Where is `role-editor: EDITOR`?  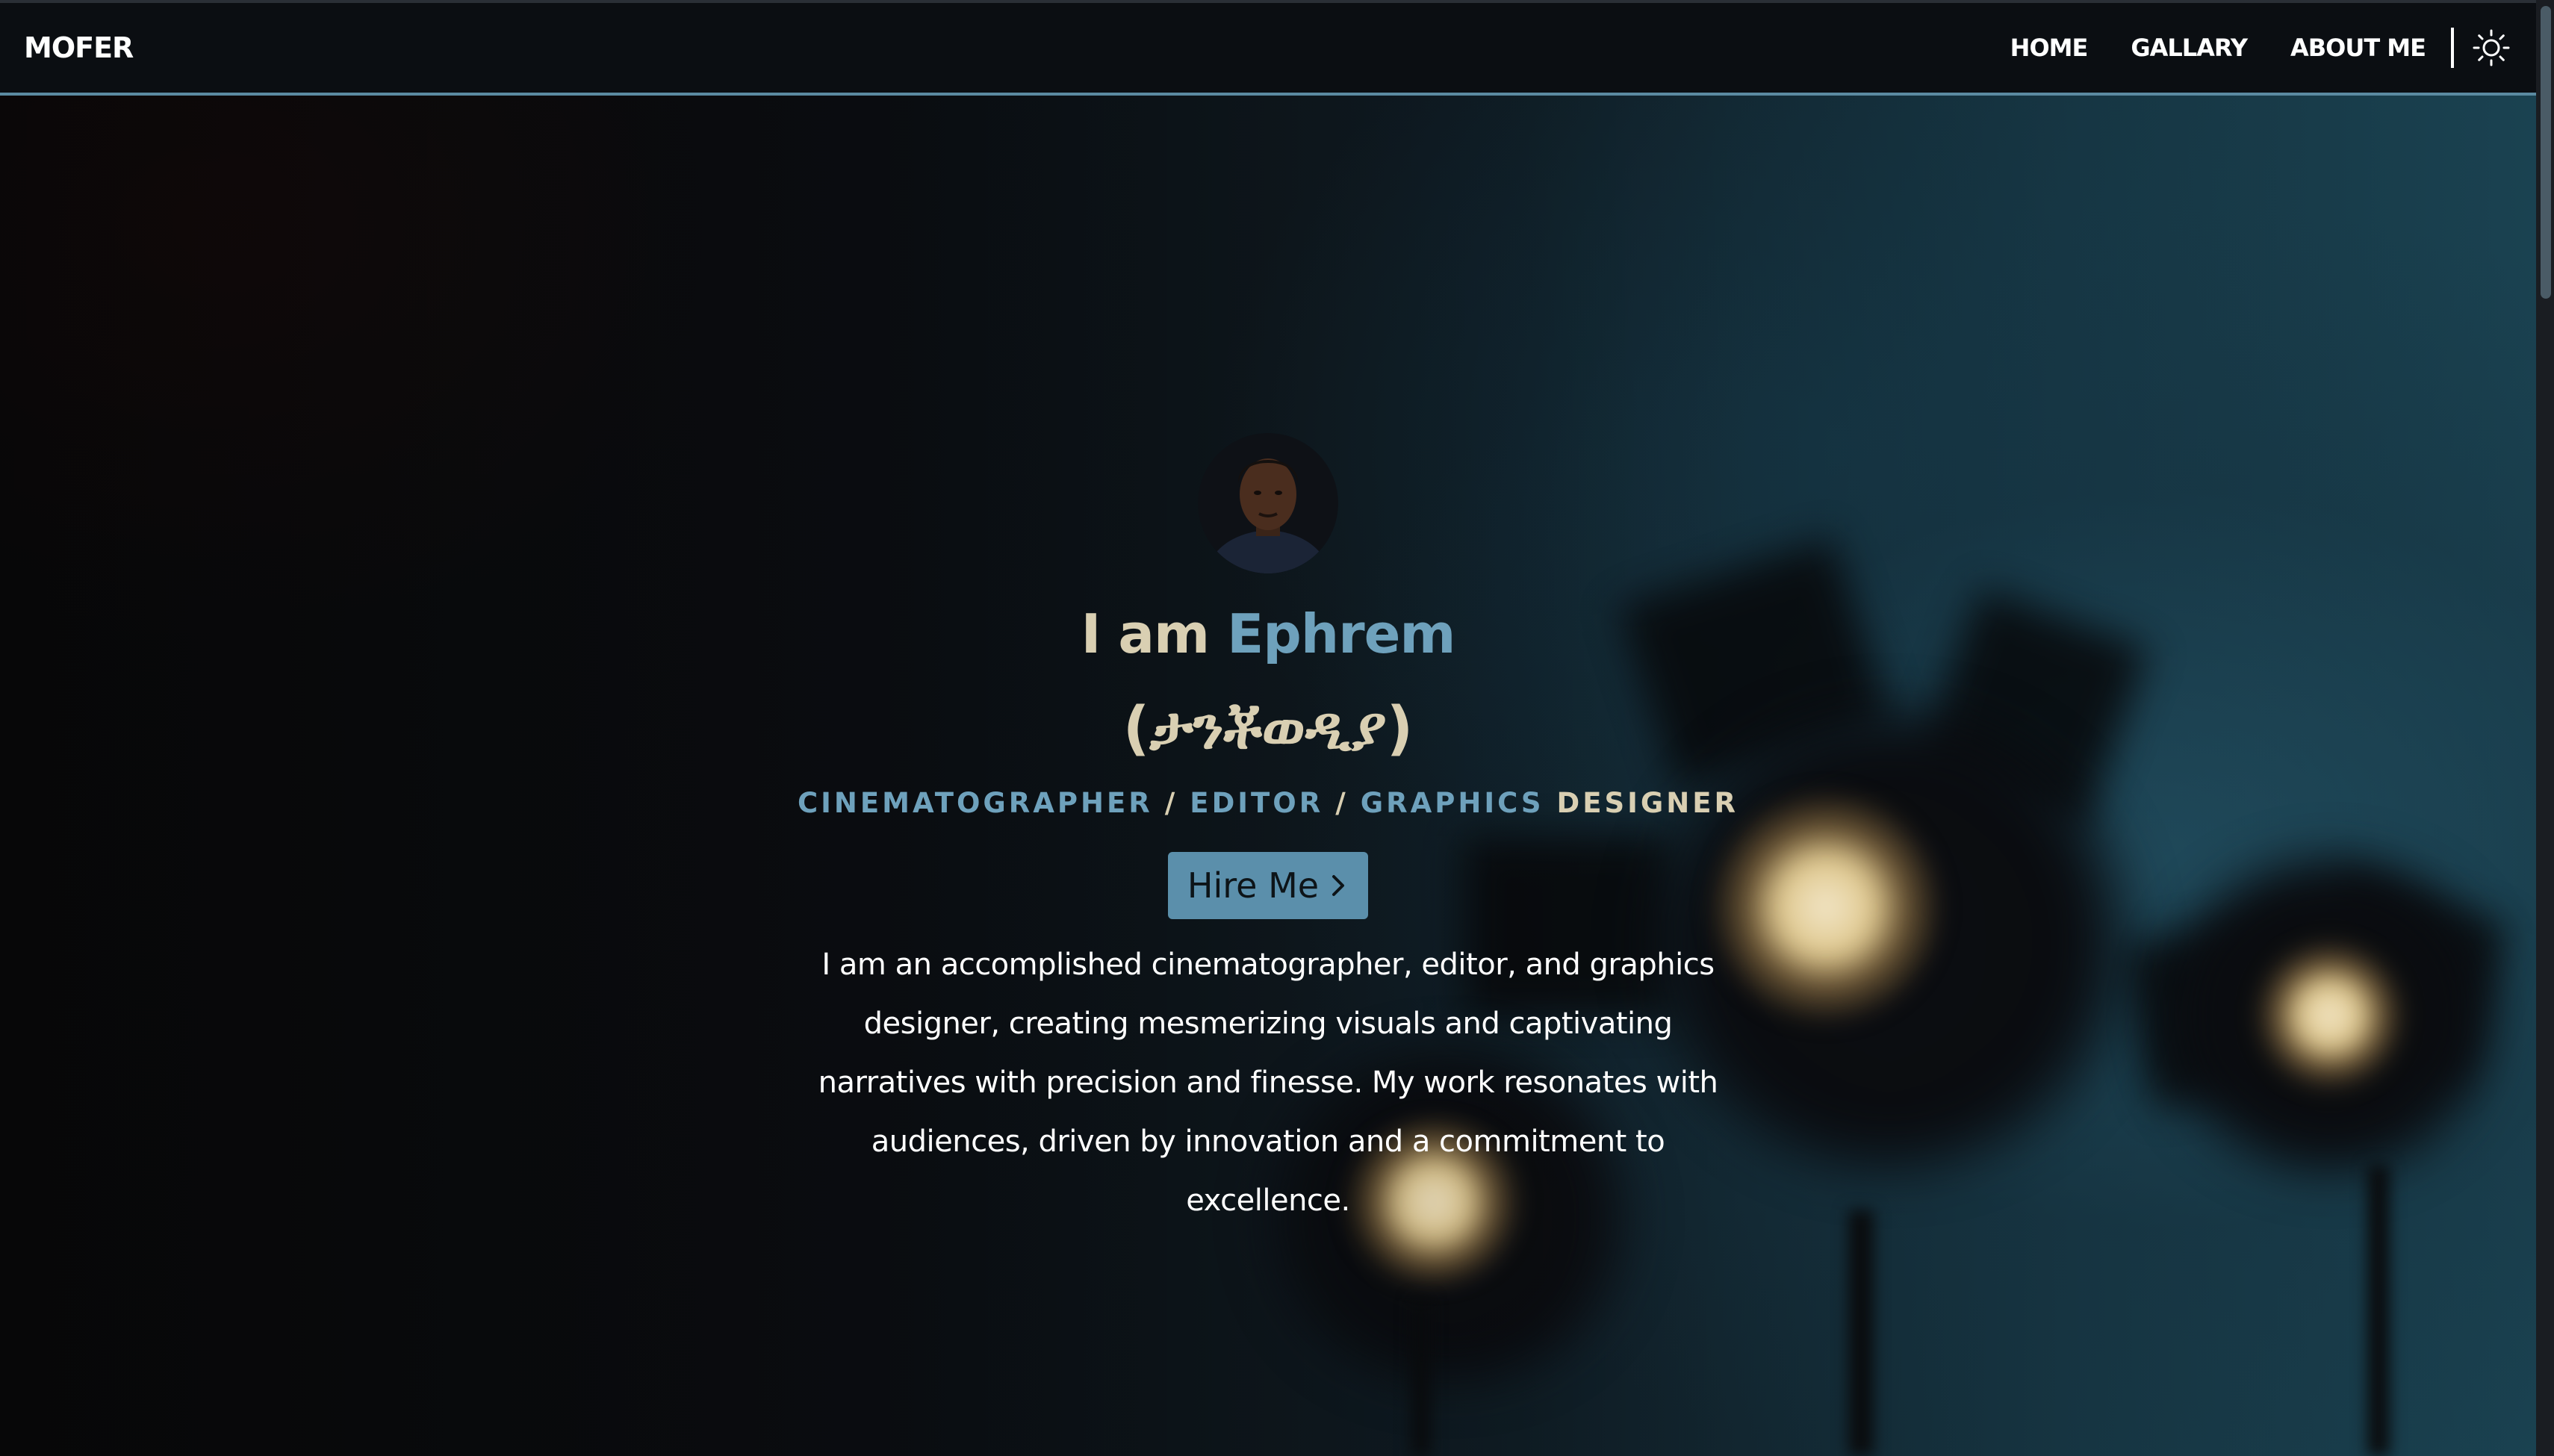 role-editor: EDITOR is located at coordinates (1257, 803).